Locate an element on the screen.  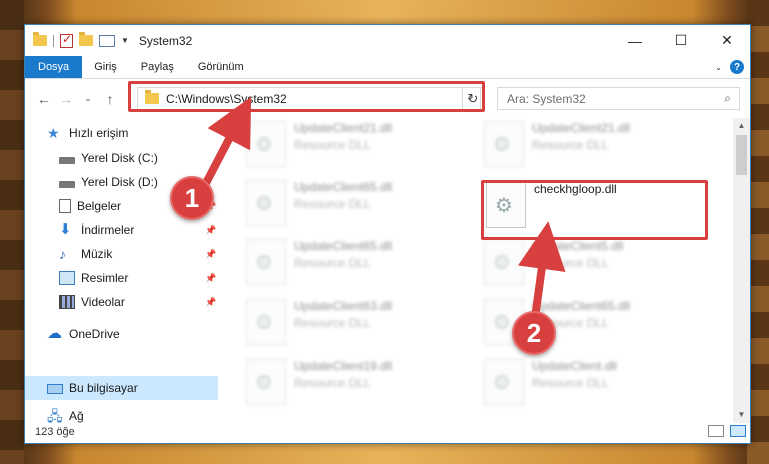
separator is located at coordinates (53, 40).